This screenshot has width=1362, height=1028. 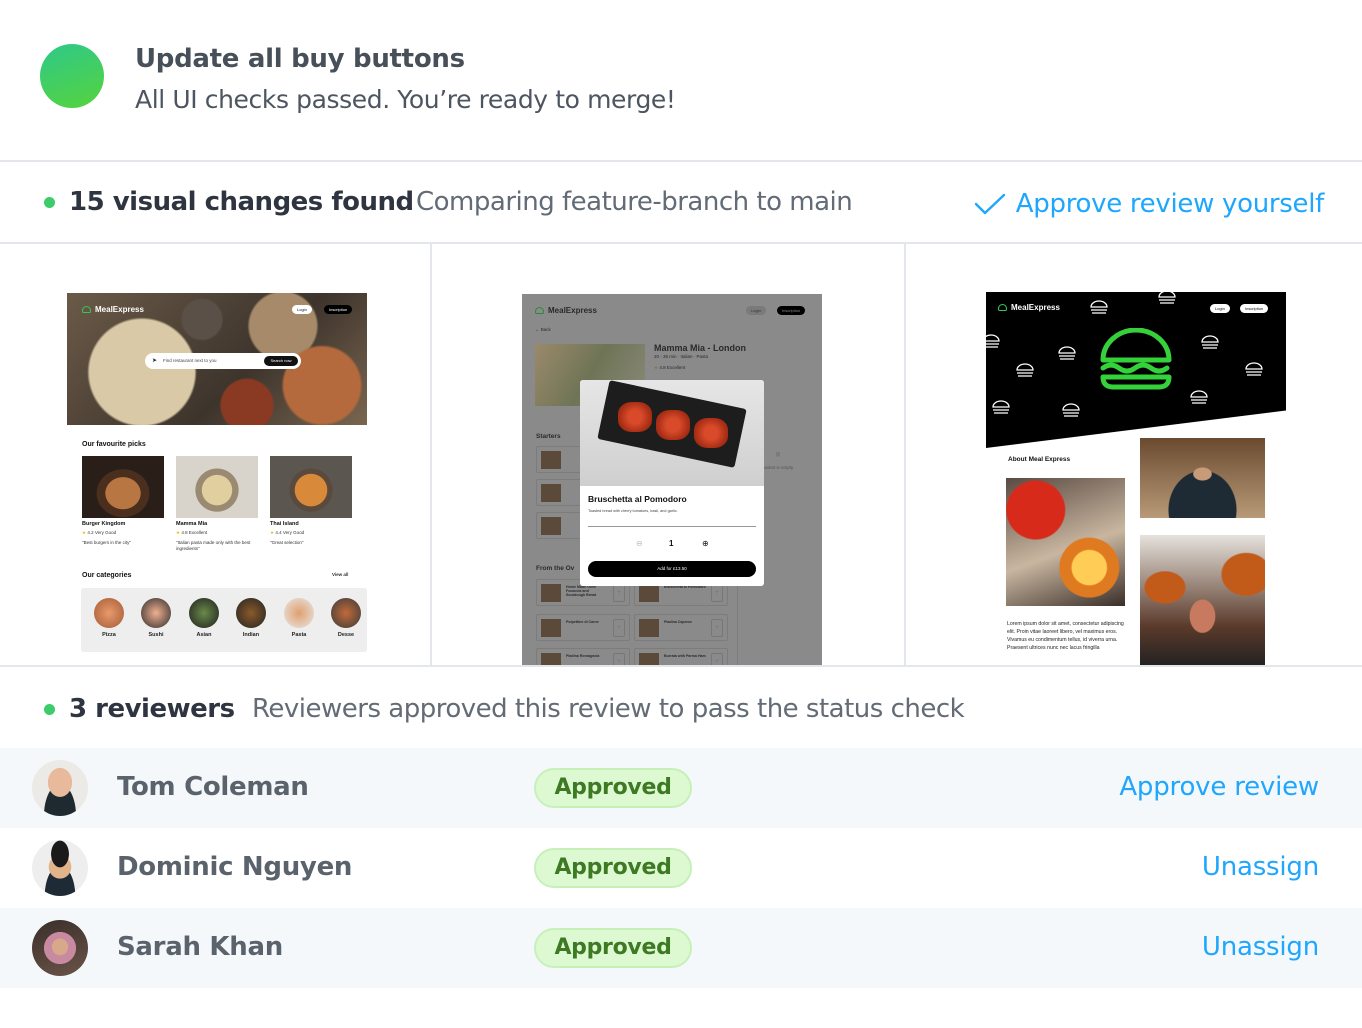 I want to click on pick-image-burger, so click(x=123, y=487).